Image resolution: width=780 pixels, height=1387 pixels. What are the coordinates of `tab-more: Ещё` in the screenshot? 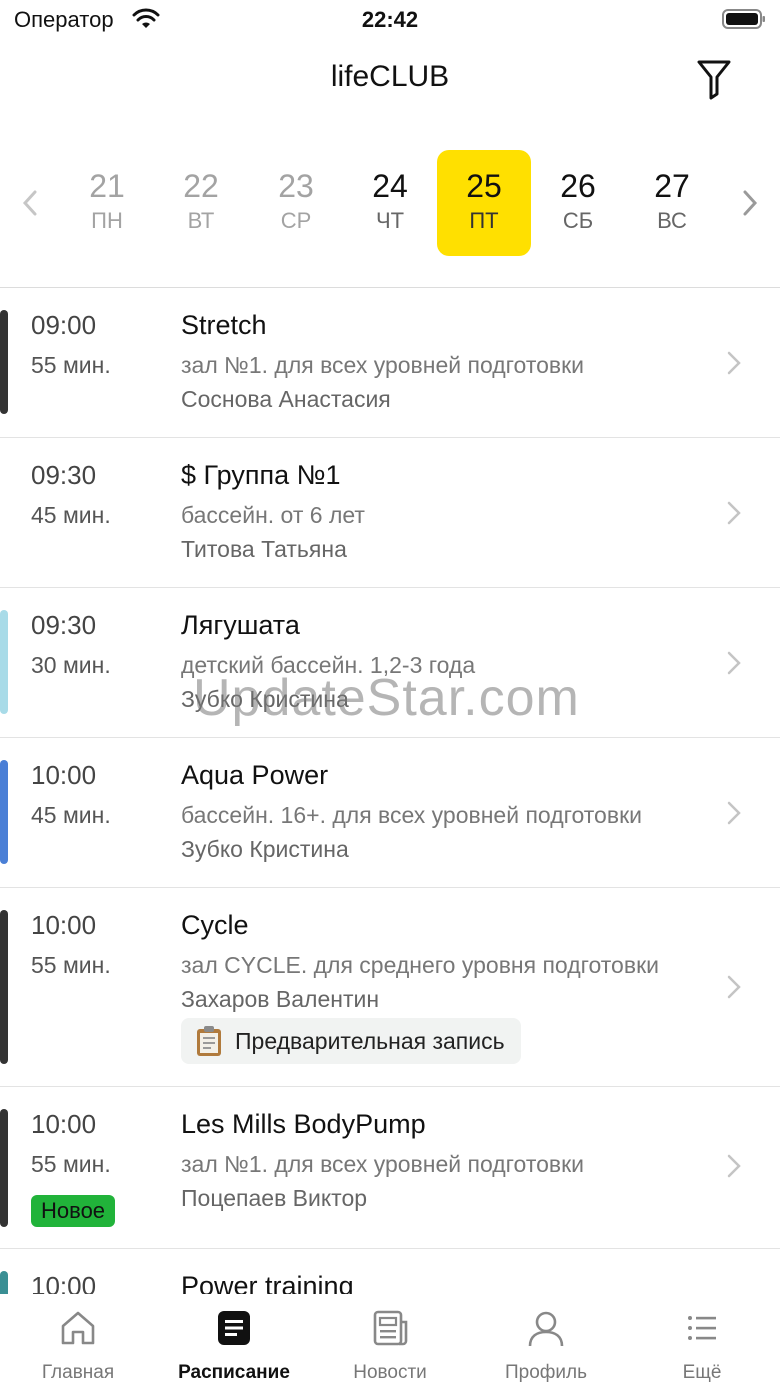 It's located at (702, 1346).